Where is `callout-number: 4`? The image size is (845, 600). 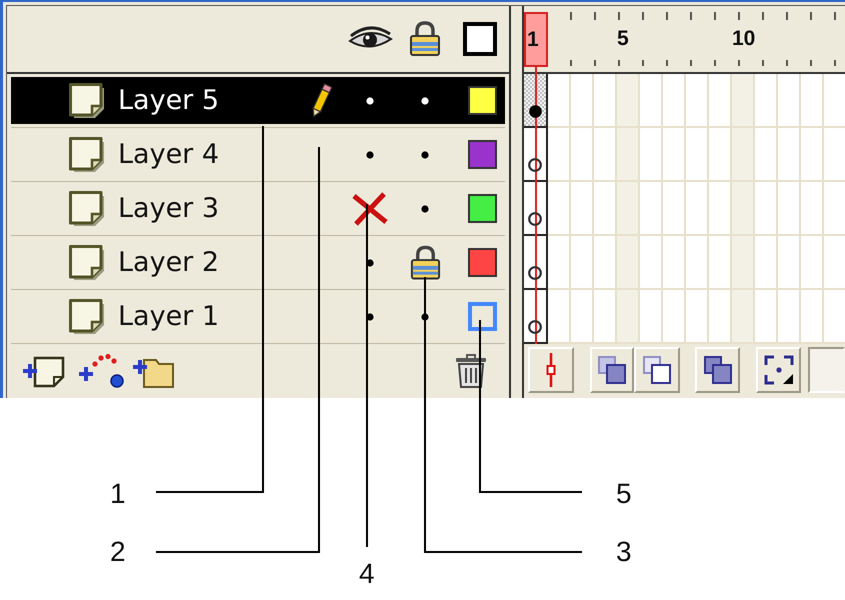
callout-number: 4 is located at coordinates (367, 574).